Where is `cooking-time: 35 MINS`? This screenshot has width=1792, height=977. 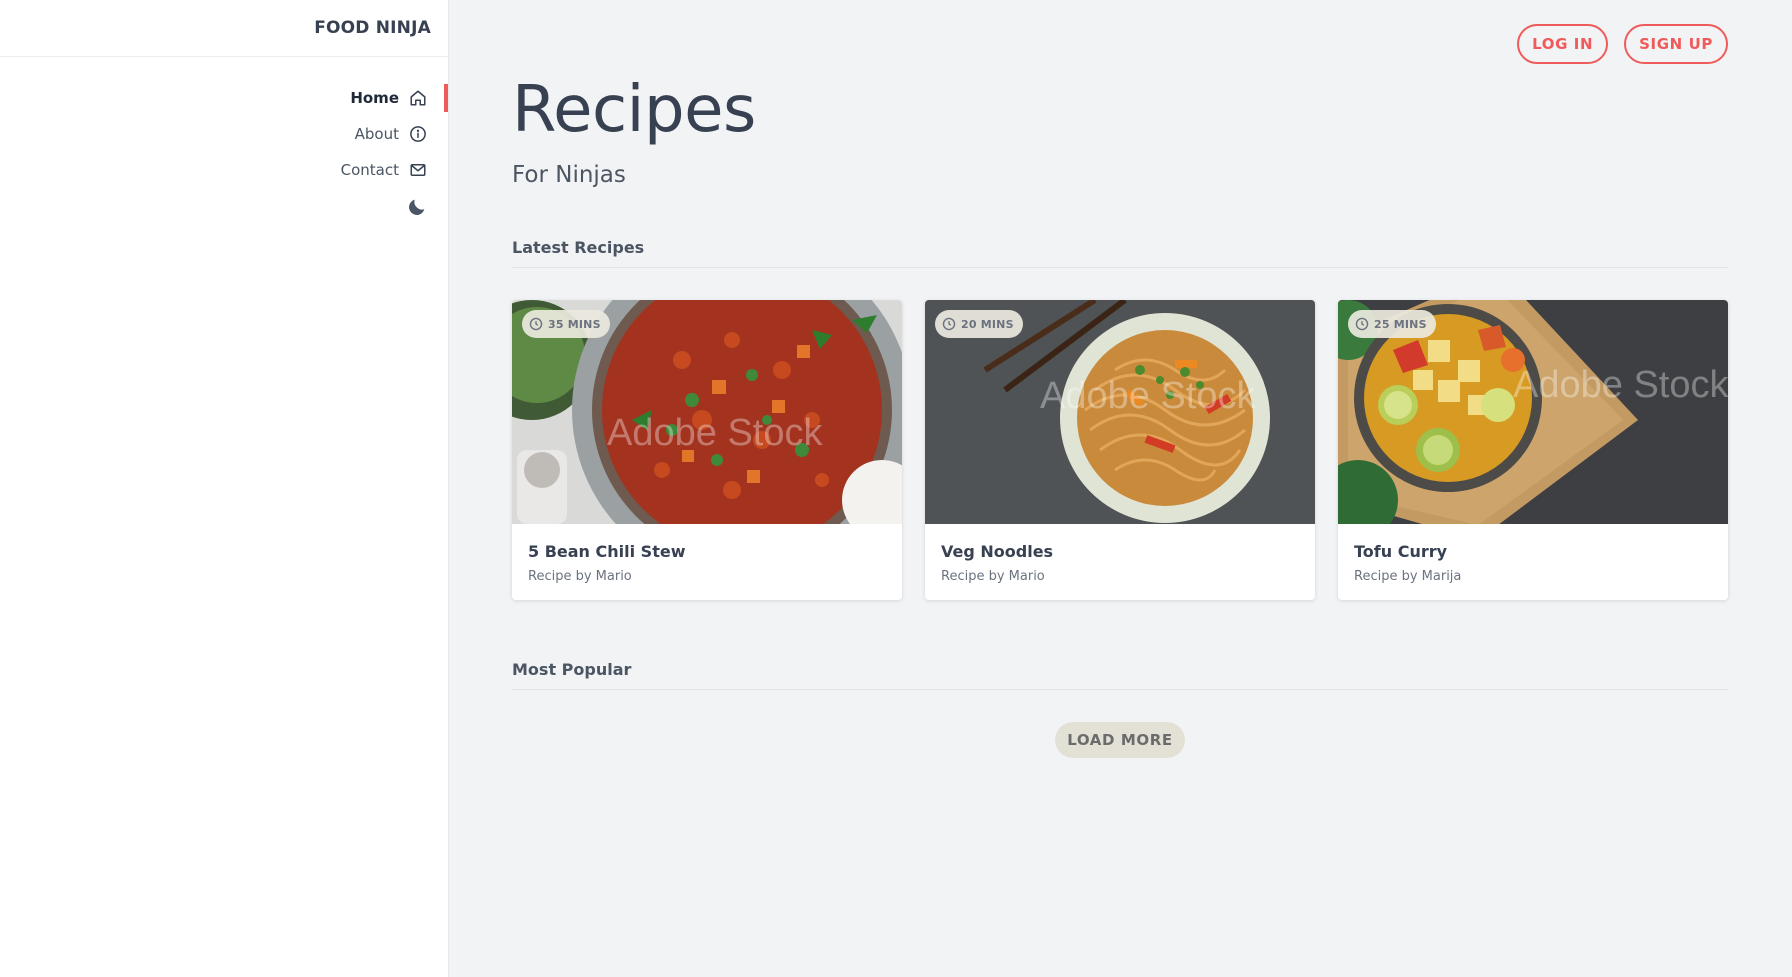 cooking-time: 35 MINS is located at coordinates (574, 324).